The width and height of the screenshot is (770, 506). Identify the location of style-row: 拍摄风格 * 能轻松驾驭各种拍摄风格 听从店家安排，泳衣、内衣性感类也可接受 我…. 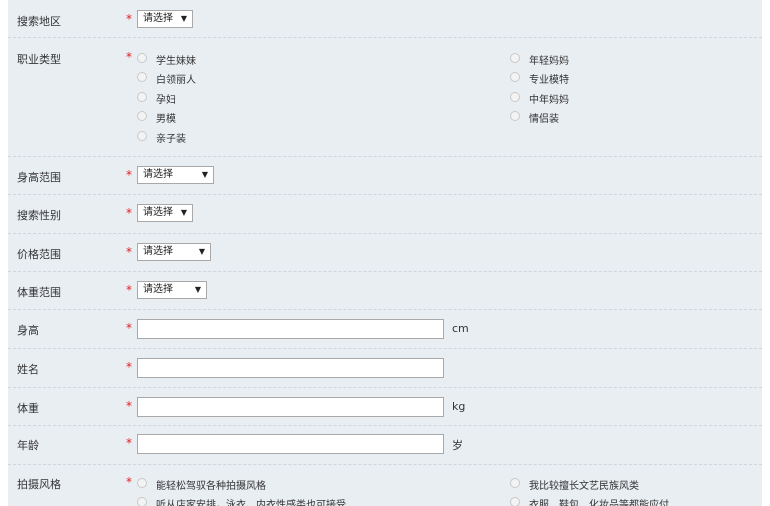
(385, 485).